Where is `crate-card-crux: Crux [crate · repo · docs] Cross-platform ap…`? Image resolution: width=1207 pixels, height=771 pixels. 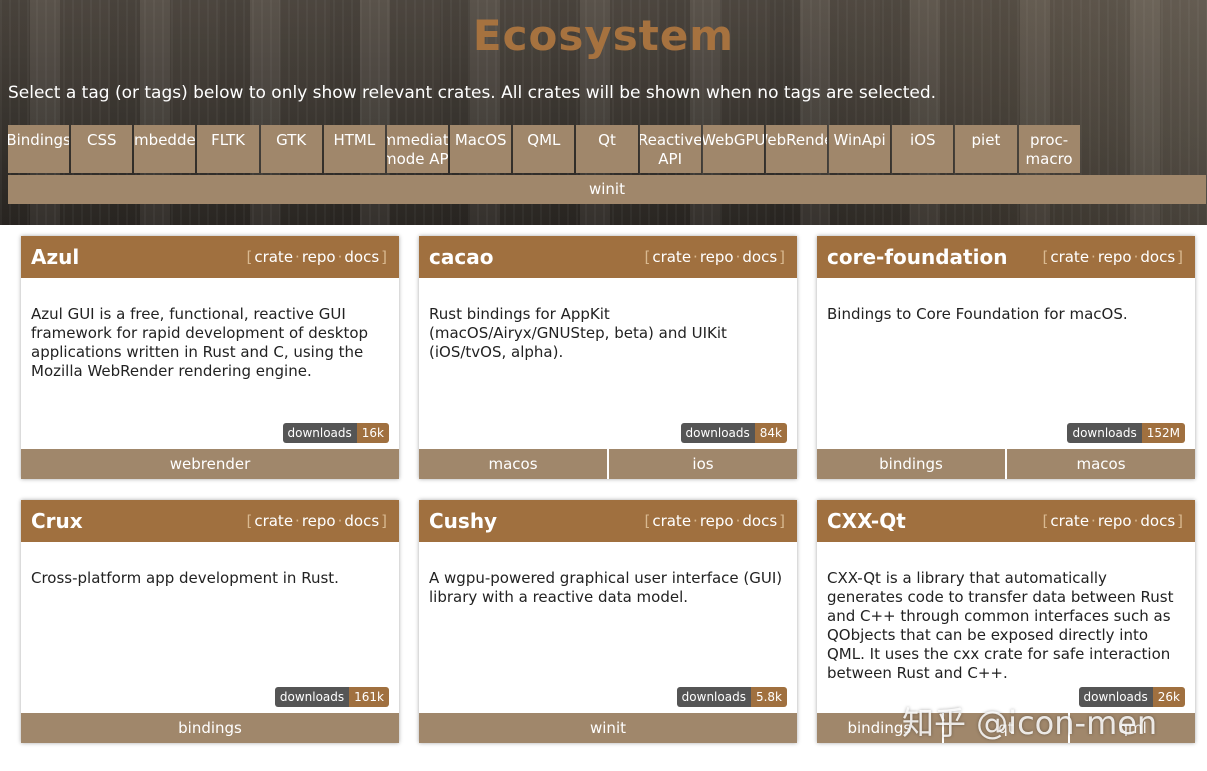 crate-card-crux: Crux [crate · repo · docs] Cross-platform ap… is located at coordinates (210, 621).